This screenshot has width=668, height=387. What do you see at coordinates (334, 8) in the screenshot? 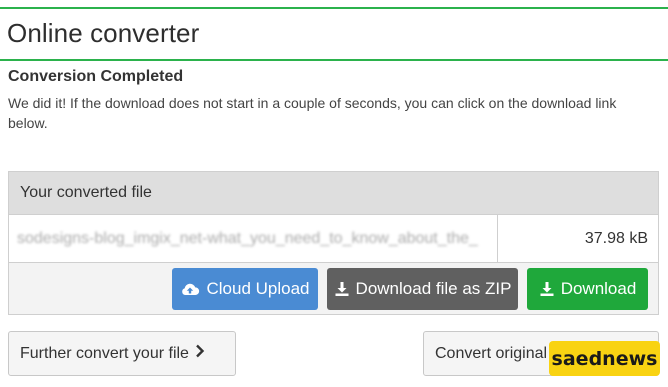
I see `top-accent-rule` at bounding box center [334, 8].